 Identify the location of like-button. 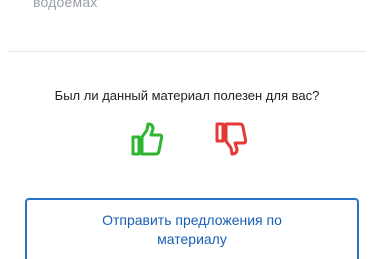
(147, 139).